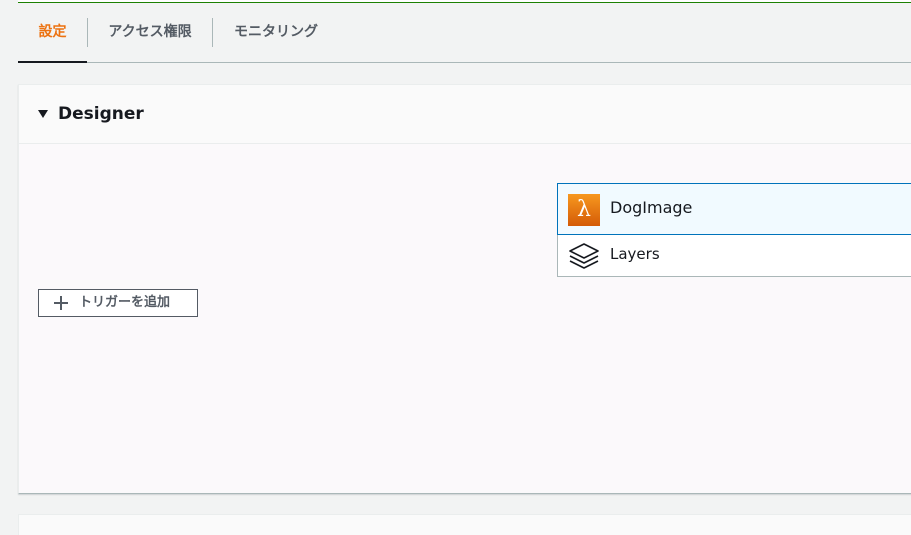  I want to click on tab-monitoring: モニタリング, so click(276, 32).